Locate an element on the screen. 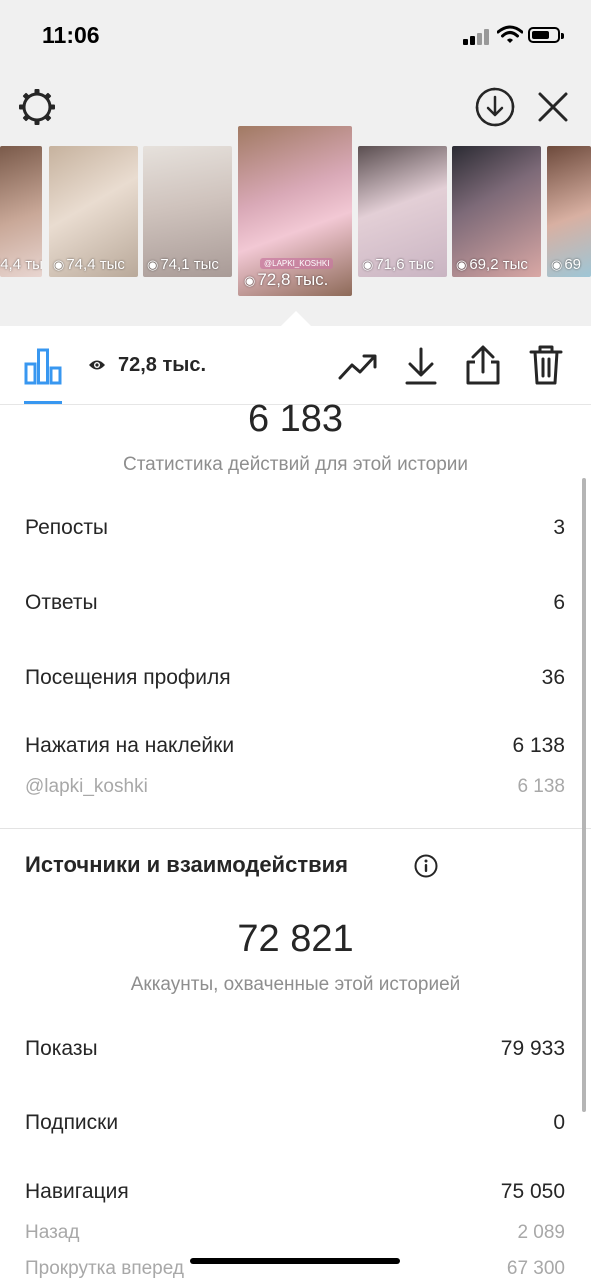 This screenshot has height=1280, width=591. share-icon is located at coordinates (483, 365).